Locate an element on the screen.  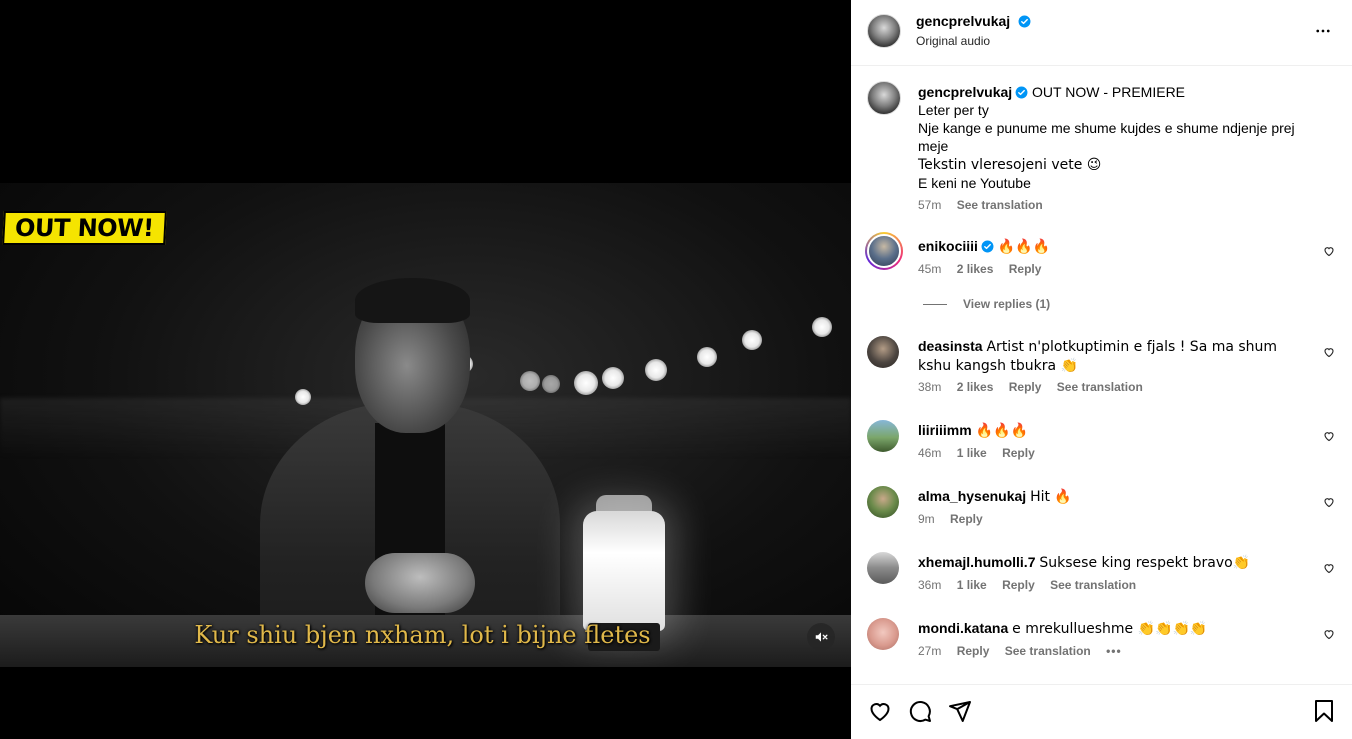
video-subtitle: Kur shiu bjen nxham, lot i bijne fletes is located at coordinates (422, 635).